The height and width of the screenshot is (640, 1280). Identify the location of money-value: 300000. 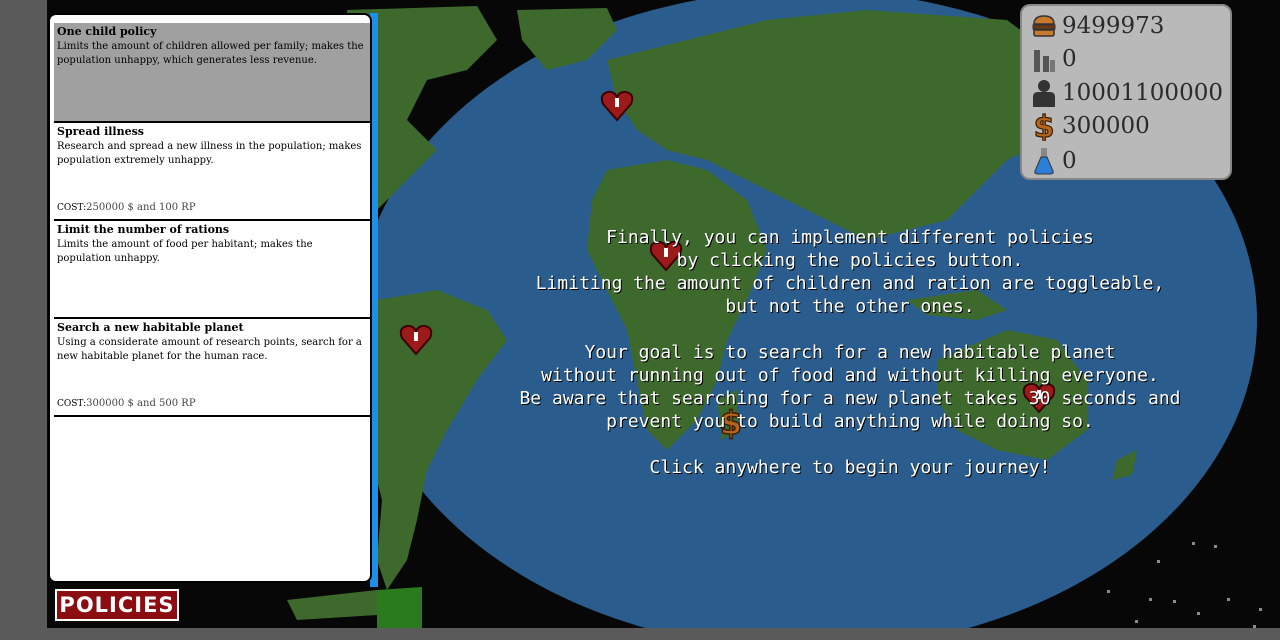
(1106, 126).